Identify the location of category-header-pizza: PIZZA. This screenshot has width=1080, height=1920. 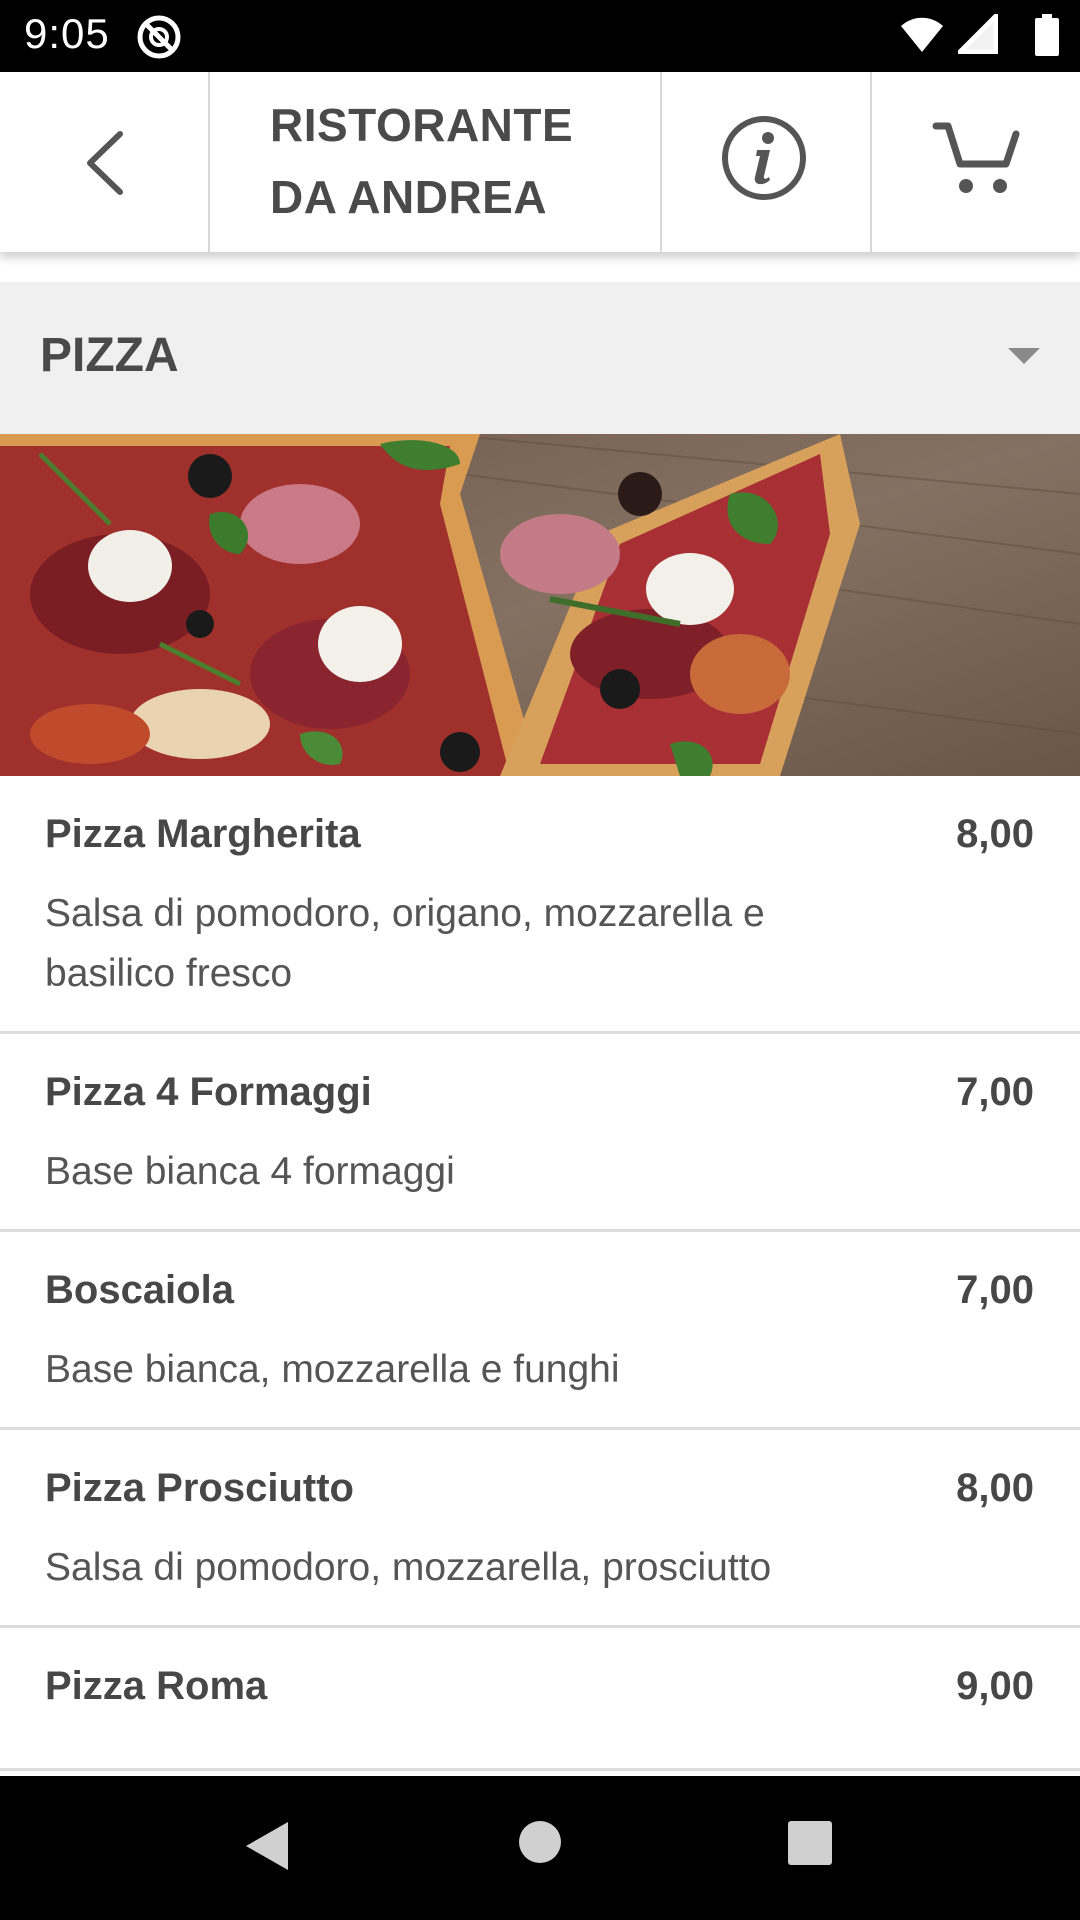
(540, 358).